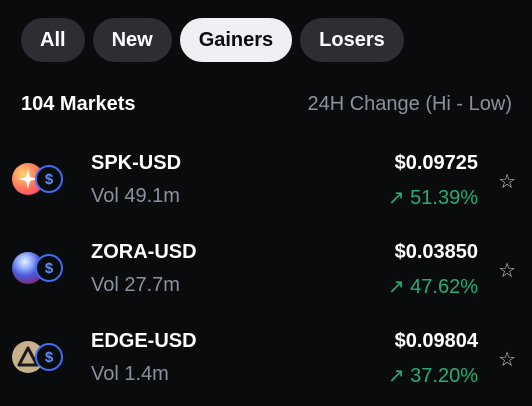 The height and width of the screenshot is (406, 532). Describe the element at coordinates (436, 252) in the screenshot. I see `price: $0.03850` at that location.